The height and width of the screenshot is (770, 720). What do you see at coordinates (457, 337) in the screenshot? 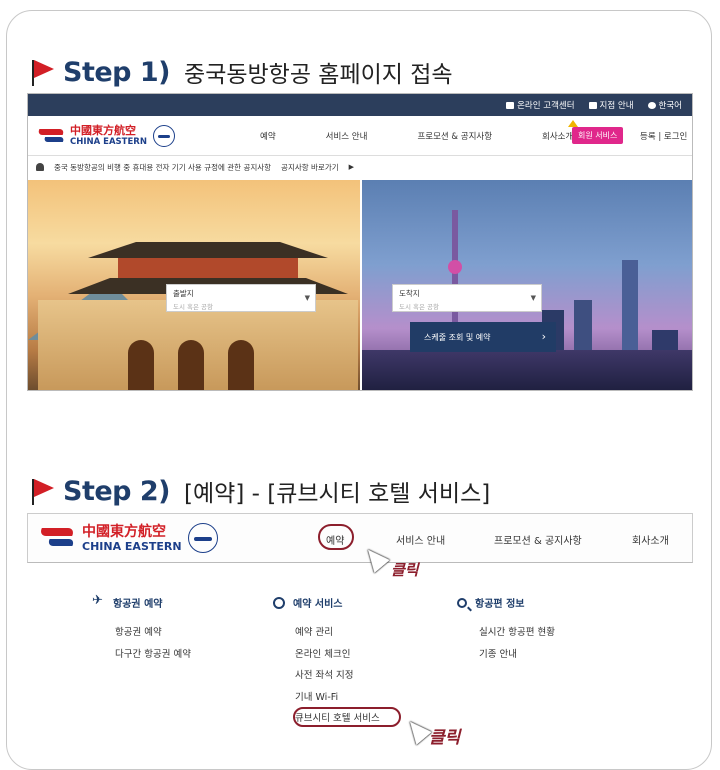
I see `schedule-search-label: 스케줄 조회 및 예약` at bounding box center [457, 337].